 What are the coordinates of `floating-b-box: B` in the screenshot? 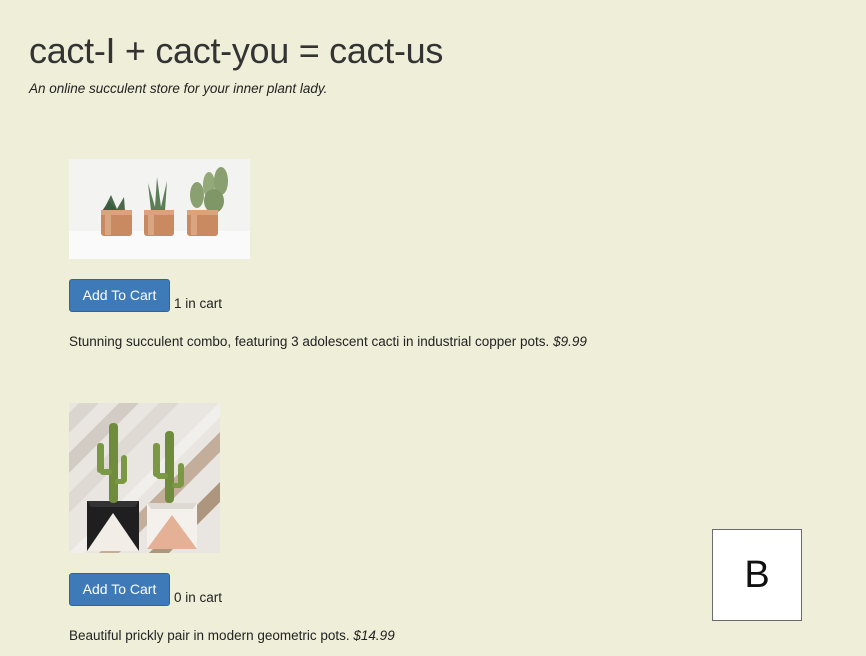 It's located at (757, 575).